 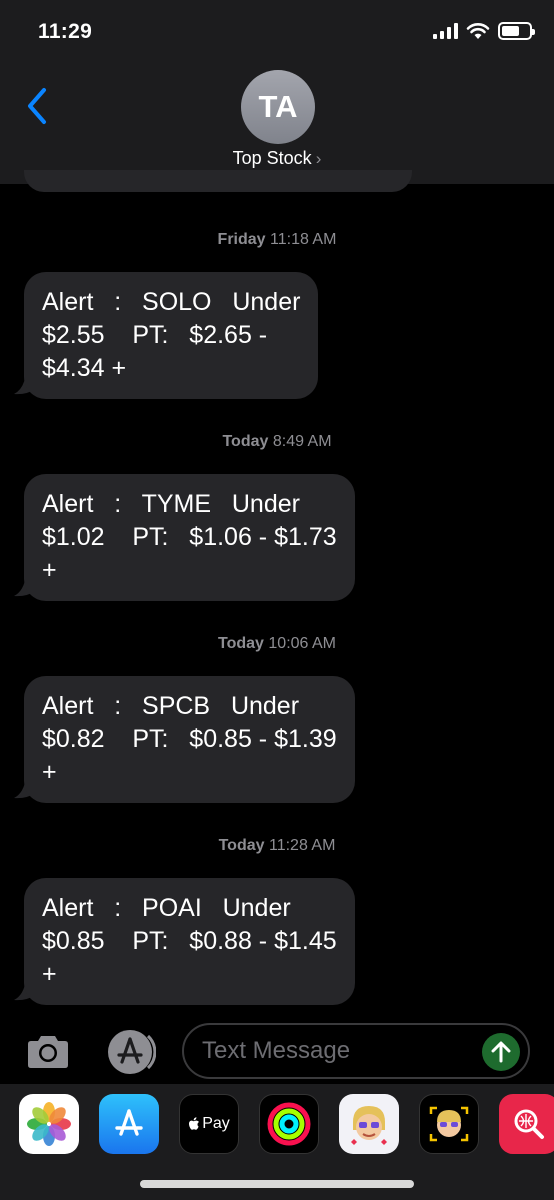 I want to click on photos-app-button, so click(x=49, y=1124).